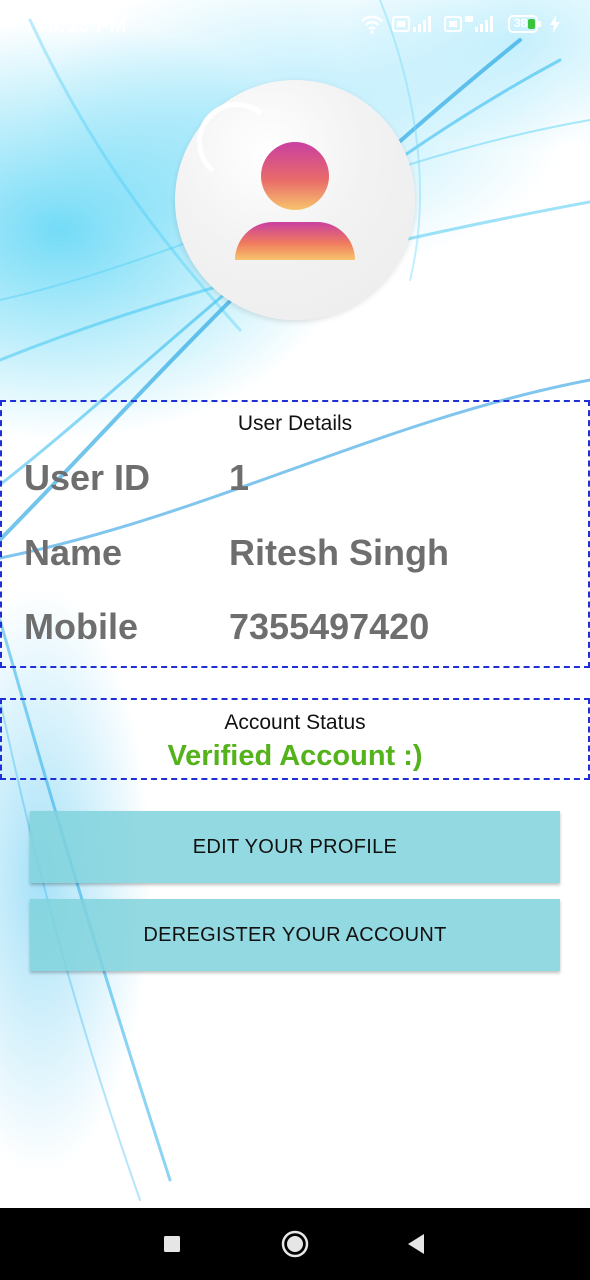 The height and width of the screenshot is (1280, 590). What do you see at coordinates (555, 24) in the screenshot?
I see `charging-icon` at bounding box center [555, 24].